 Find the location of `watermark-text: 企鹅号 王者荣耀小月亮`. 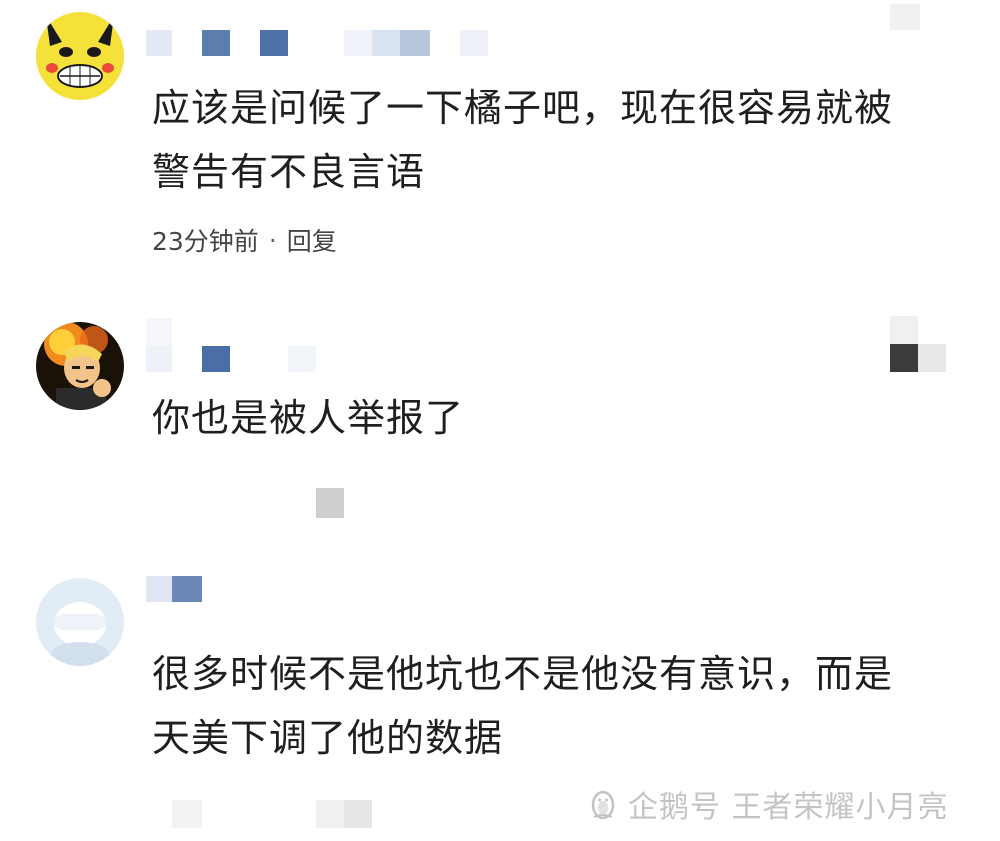

watermark-text: 企鹅号 王者荣耀小月亮 is located at coordinates (788, 807).